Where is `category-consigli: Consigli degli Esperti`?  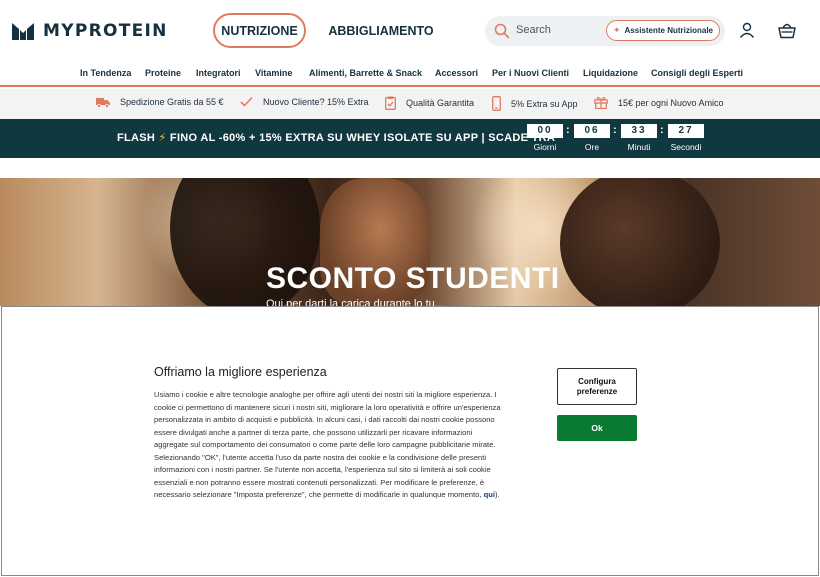
category-consigli: Consigli degli Esperti is located at coordinates (697, 73).